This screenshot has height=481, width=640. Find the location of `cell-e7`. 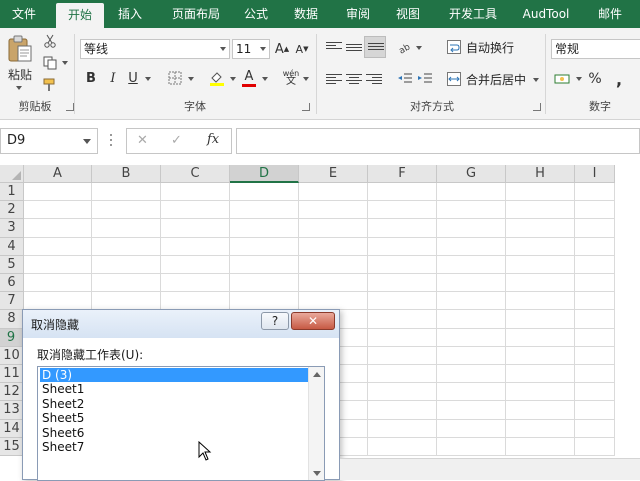

cell-e7 is located at coordinates (333, 301).